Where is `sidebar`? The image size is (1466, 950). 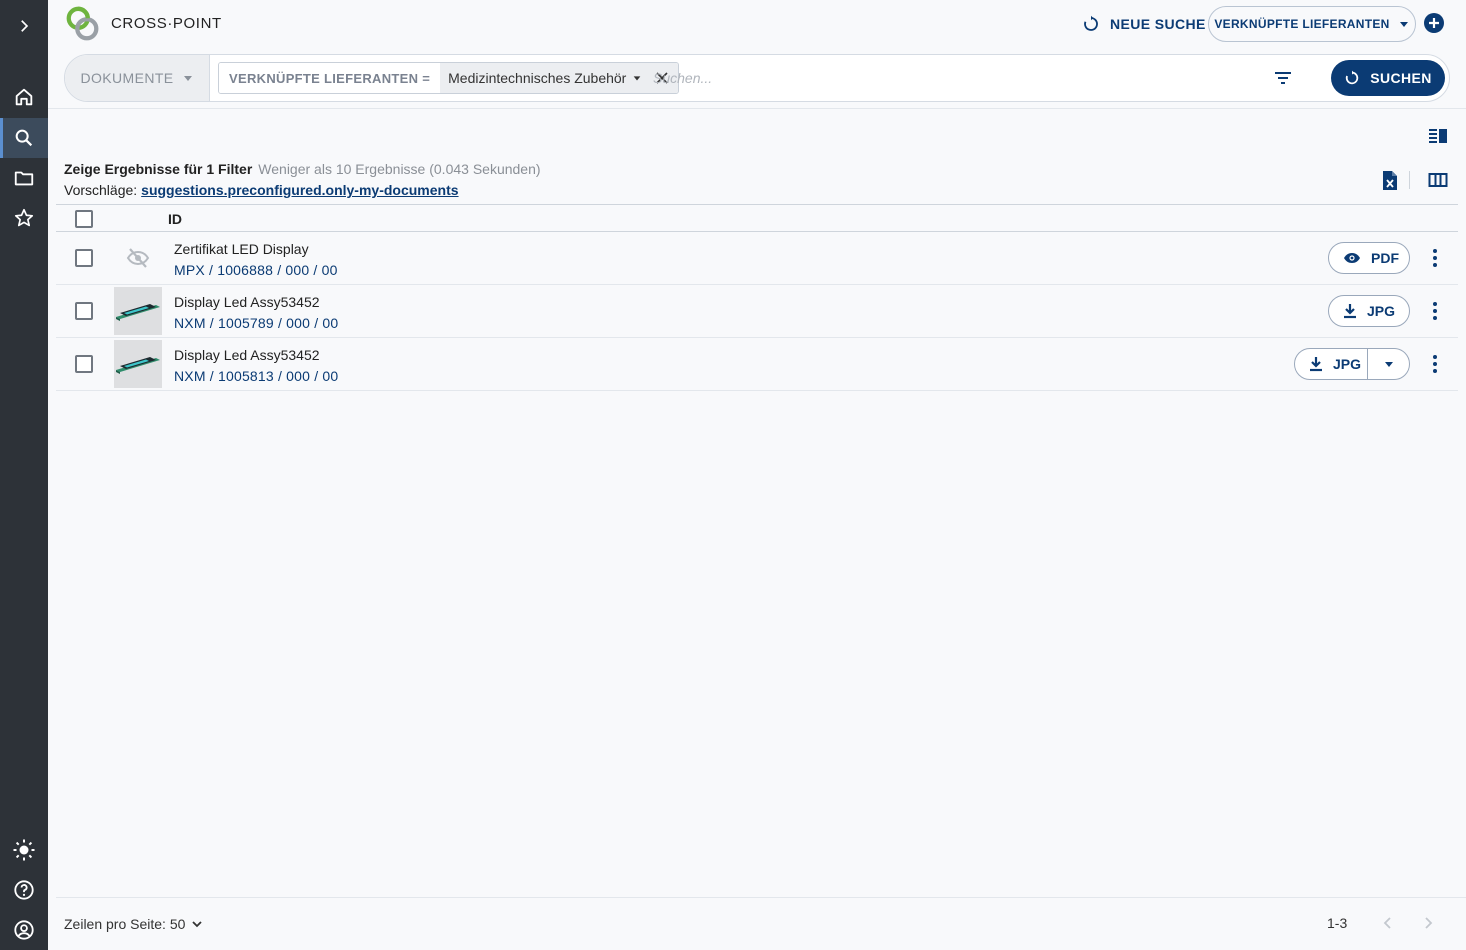
sidebar is located at coordinates (24, 475).